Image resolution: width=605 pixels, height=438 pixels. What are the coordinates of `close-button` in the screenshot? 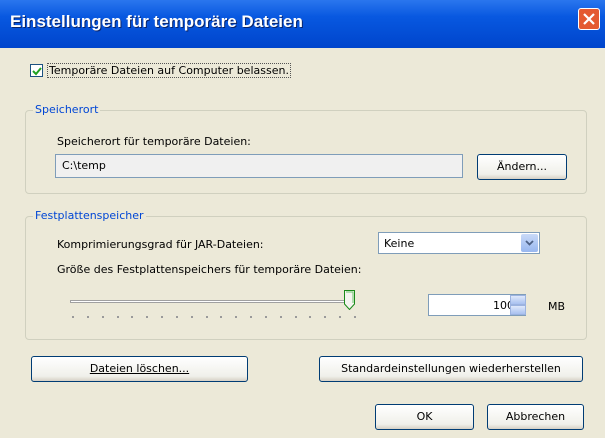 It's located at (589, 19).